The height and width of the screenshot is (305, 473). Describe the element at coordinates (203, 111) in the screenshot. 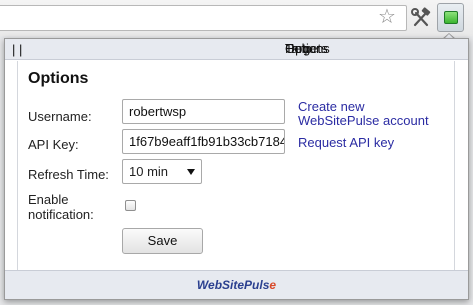

I see `username-input: robertwsp` at that location.